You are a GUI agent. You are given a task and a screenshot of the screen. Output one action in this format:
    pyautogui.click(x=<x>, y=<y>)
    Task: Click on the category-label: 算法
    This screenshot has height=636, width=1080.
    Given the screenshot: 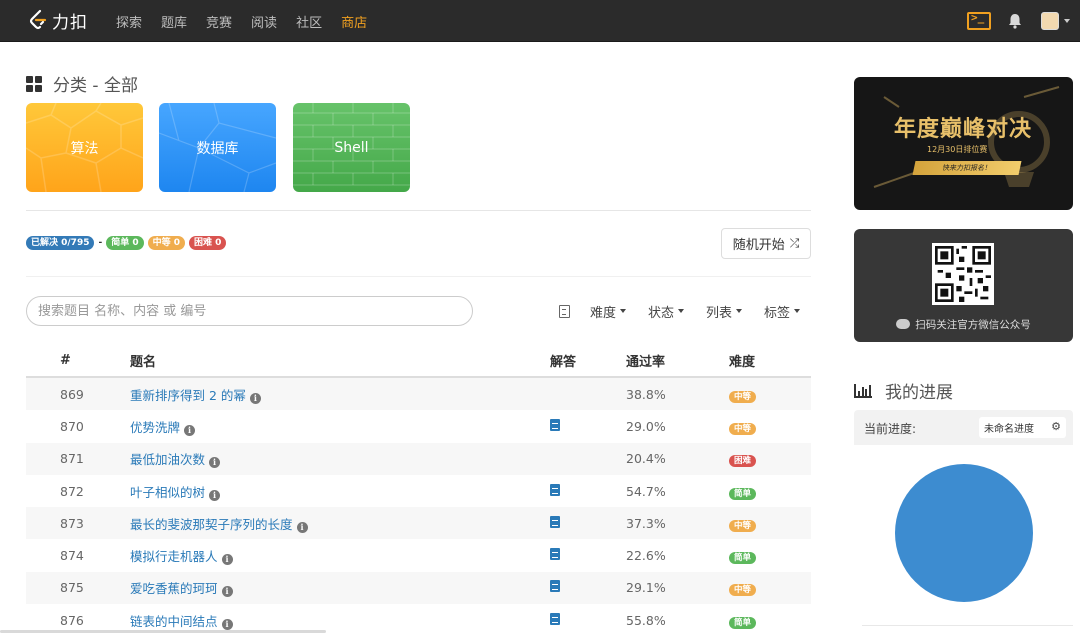 What is the action you would take?
    pyautogui.click(x=84, y=148)
    